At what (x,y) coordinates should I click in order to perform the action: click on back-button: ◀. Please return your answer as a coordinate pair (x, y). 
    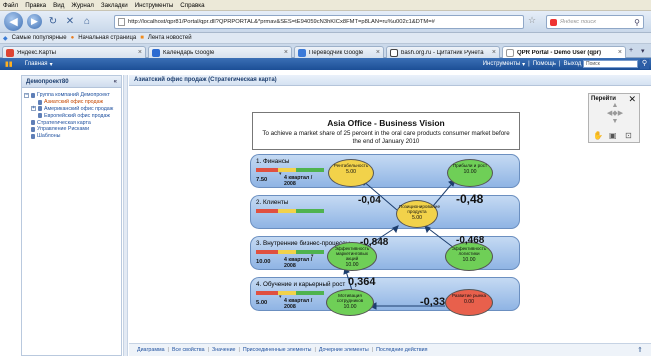
    Looking at the image, I should click on (13, 21).